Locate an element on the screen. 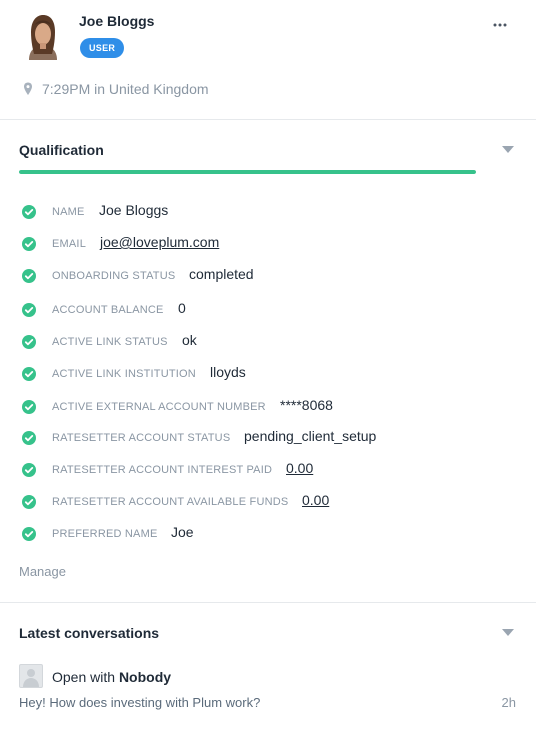 The width and height of the screenshot is (536, 730). qualification-progress-bar is located at coordinates (247, 172).